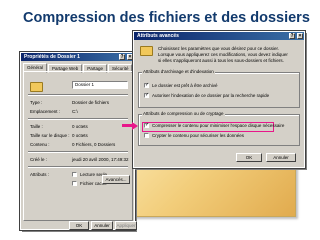 The height and width of the screenshot is (240, 320). Describe the element at coordinates (80, 126) in the screenshot. I see `size-value: 0 octets` at that location.